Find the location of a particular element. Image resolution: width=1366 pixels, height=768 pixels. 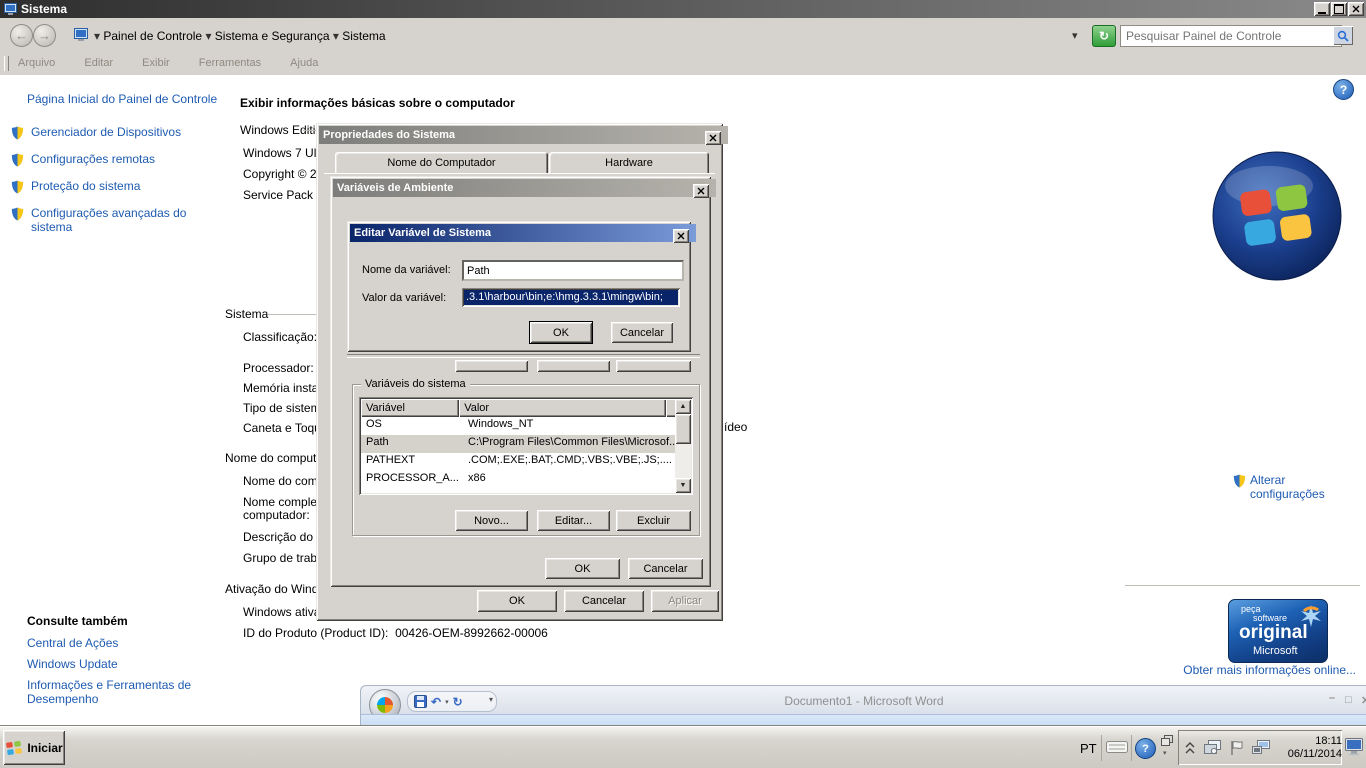

variable-name-label: Nome da variável: is located at coordinates (406, 270).